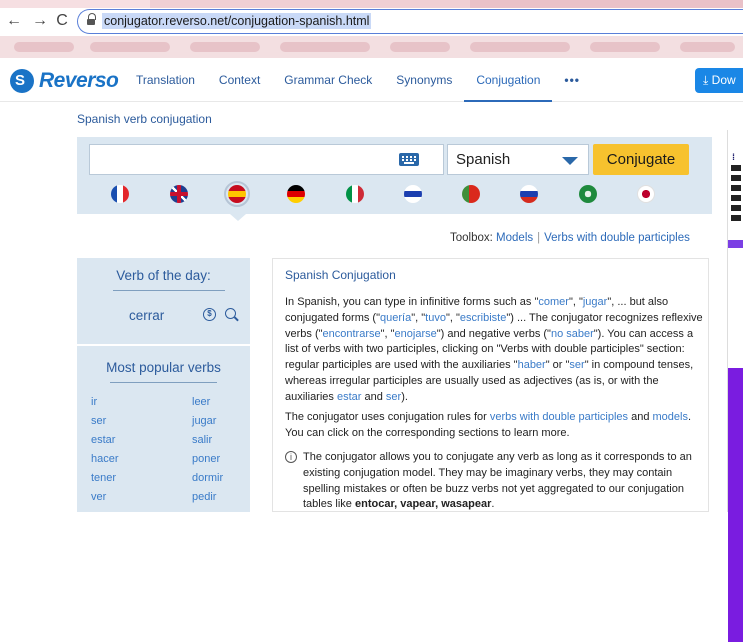 The image size is (743, 642). Describe the element at coordinates (518, 159) in the screenshot. I see `language-select: Spanish` at that location.